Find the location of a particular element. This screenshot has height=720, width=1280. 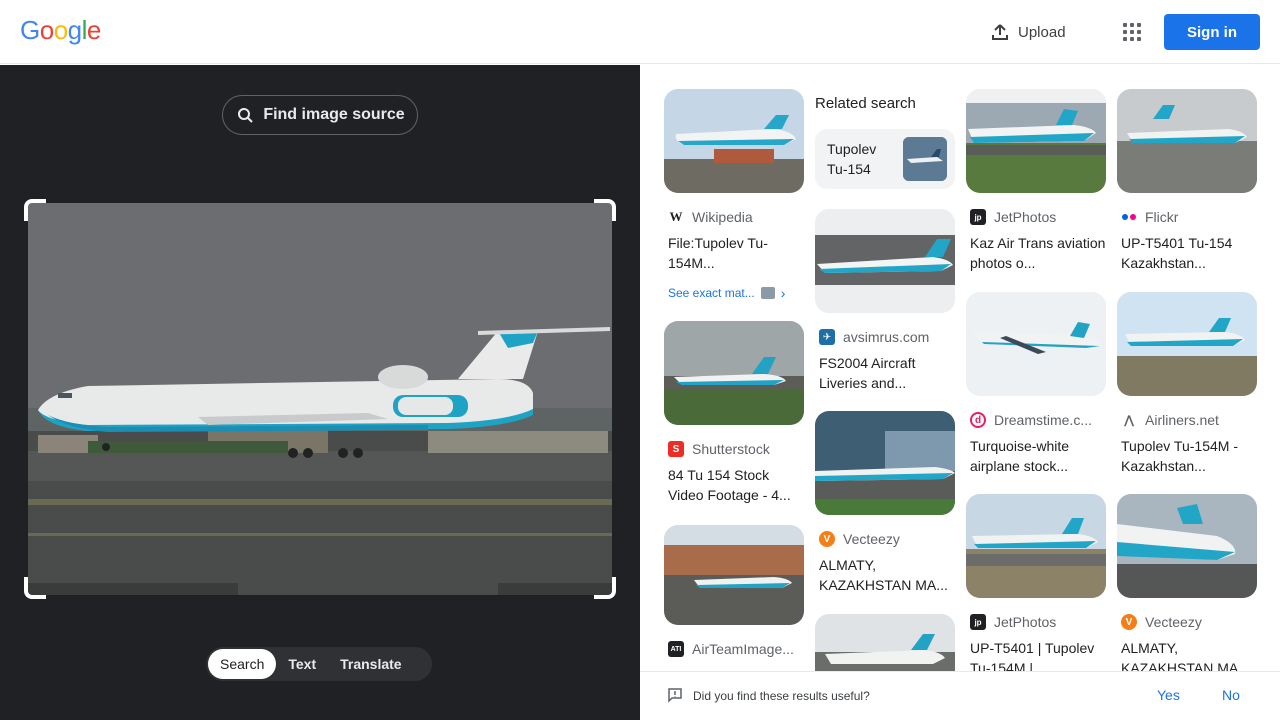

crop-handle-bottom-right is located at coordinates (605, 588).